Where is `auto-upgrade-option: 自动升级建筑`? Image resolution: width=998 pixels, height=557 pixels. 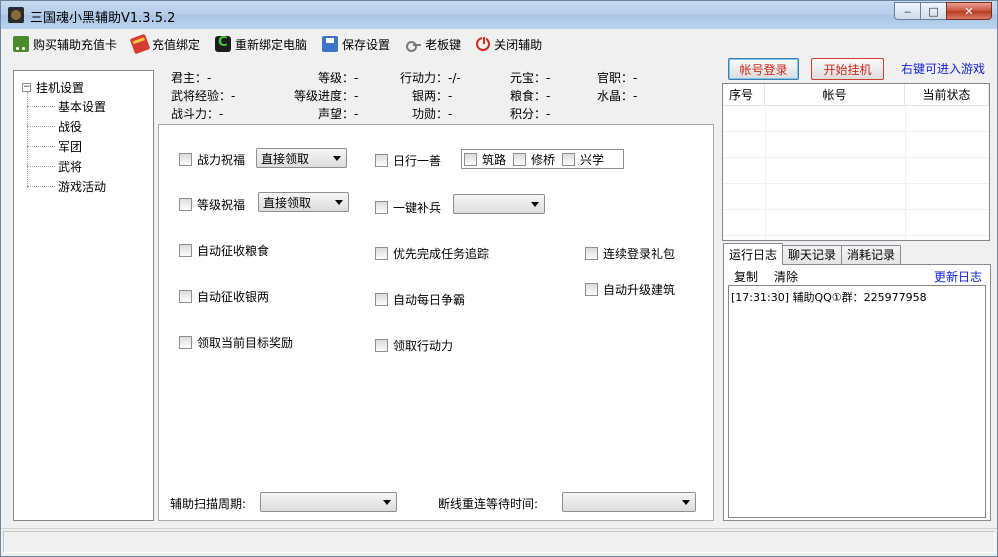
auto-upgrade-option: 自动升级建筑 is located at coordinates (630, 289).